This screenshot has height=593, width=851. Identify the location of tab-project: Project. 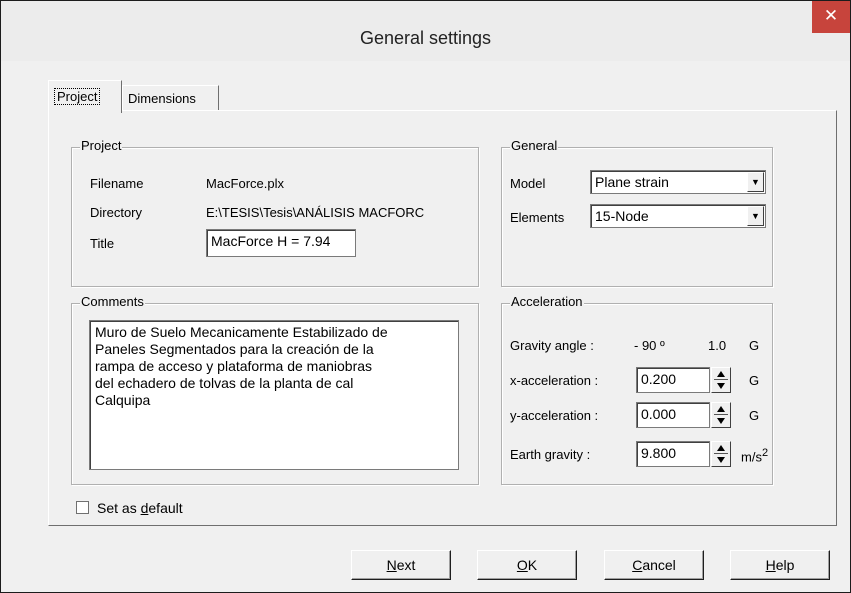
(85, 96).